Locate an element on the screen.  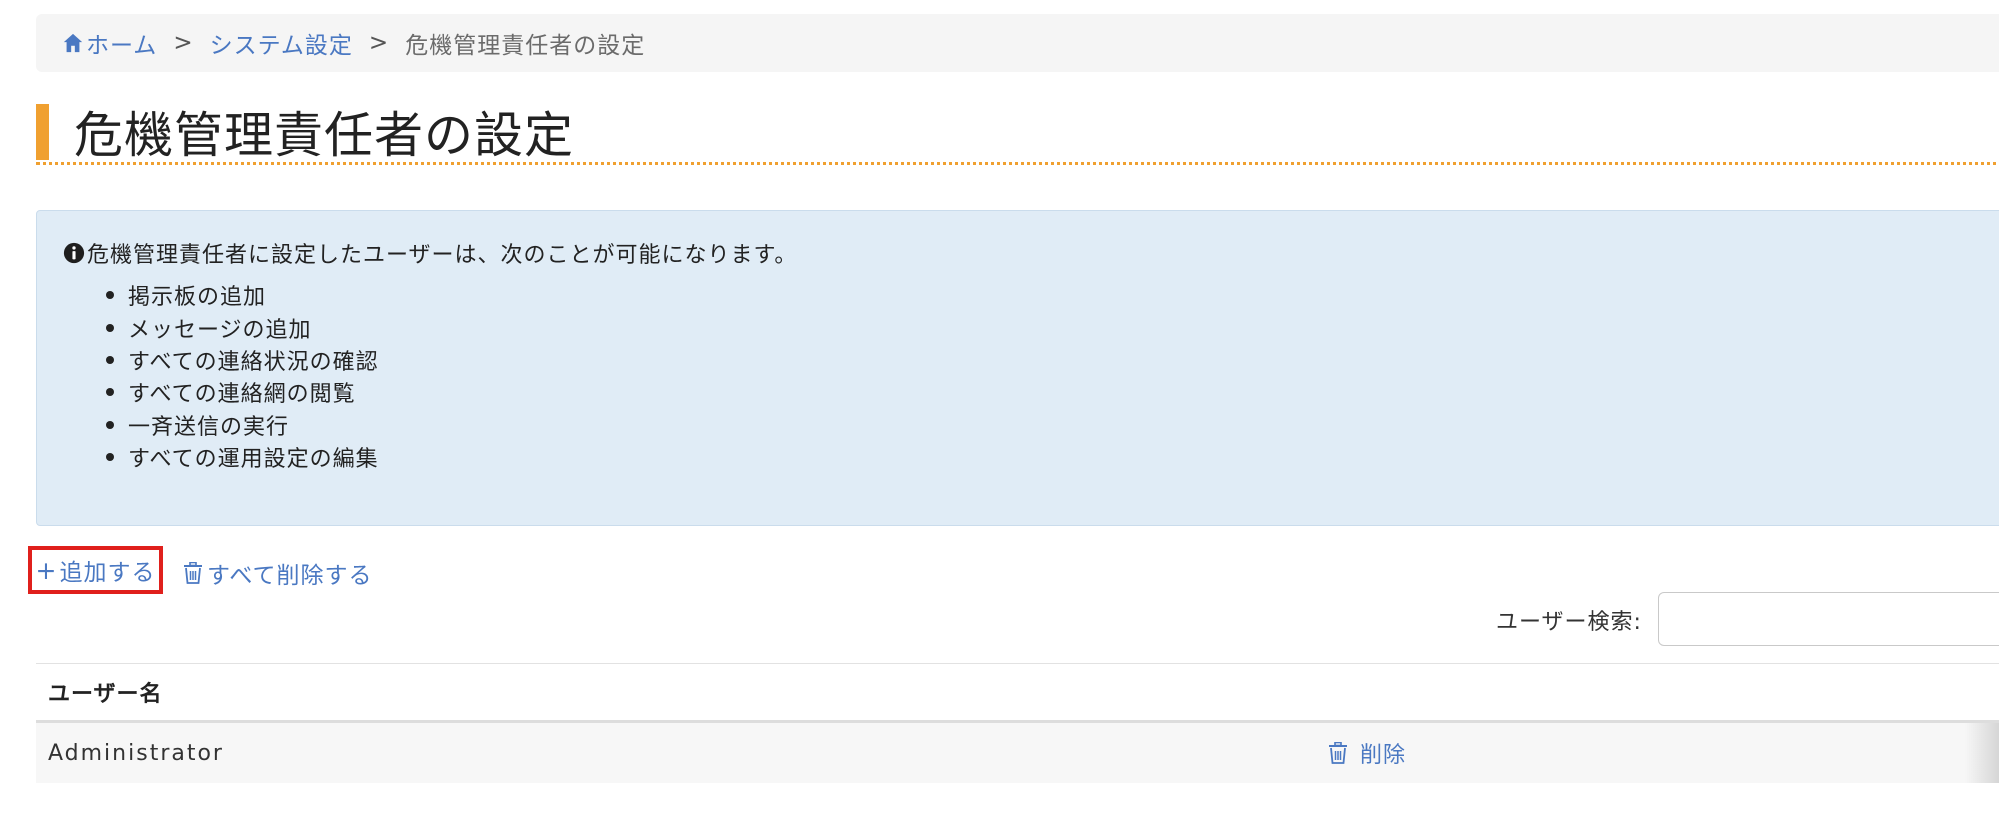
info-item-text: すべての運用設定の編集 is located at coordinates (253, 460).